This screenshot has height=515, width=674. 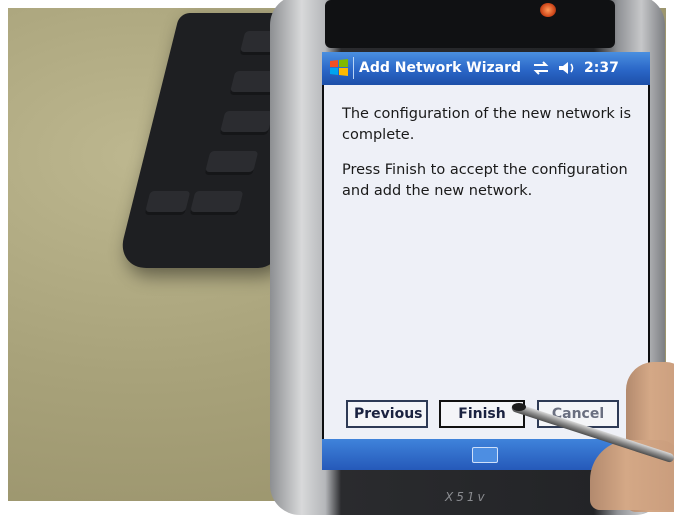 What do you see at coordinates (466, 497) in the screenshot?
I see `device-model-label: X51v` at bounding box center [466, 497].